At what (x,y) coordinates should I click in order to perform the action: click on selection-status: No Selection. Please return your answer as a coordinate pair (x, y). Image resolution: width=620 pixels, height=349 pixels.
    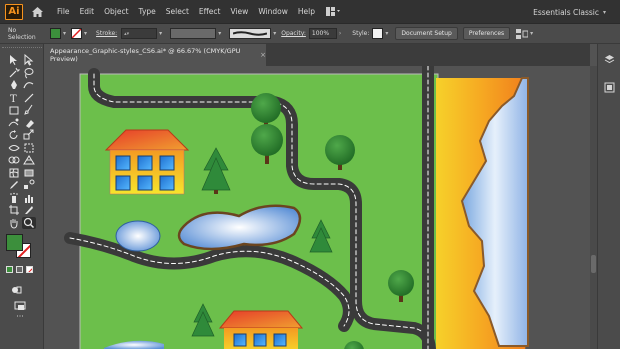
    Looking at the image, I should click on (22, 33).